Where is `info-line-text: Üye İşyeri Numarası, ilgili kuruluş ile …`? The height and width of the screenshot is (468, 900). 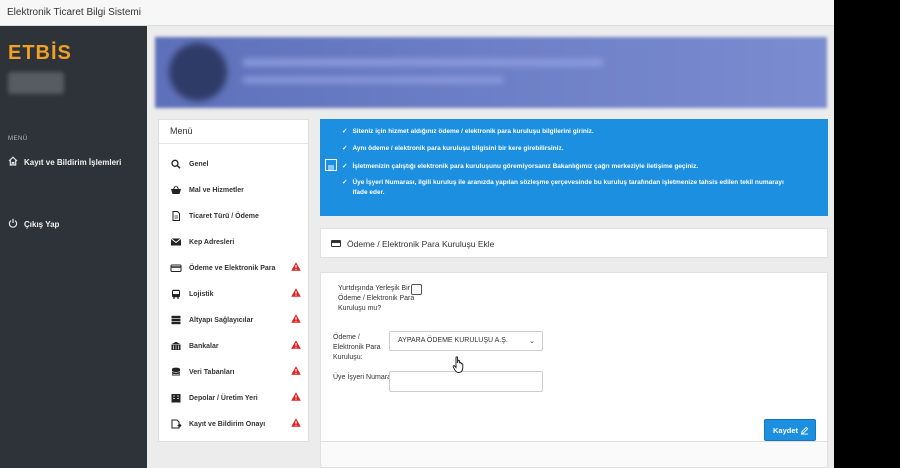 info-line-text: Üye İşyeri Numarası, ilgili kuruluş ile … is located at coordinates (568, 187).